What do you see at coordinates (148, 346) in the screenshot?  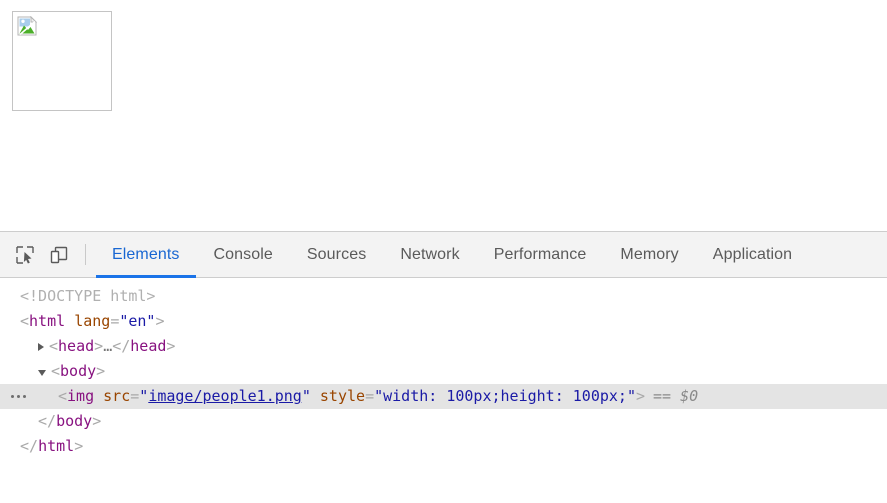 I see `head-close-tag-name: head` at bounding box center [148, 346].